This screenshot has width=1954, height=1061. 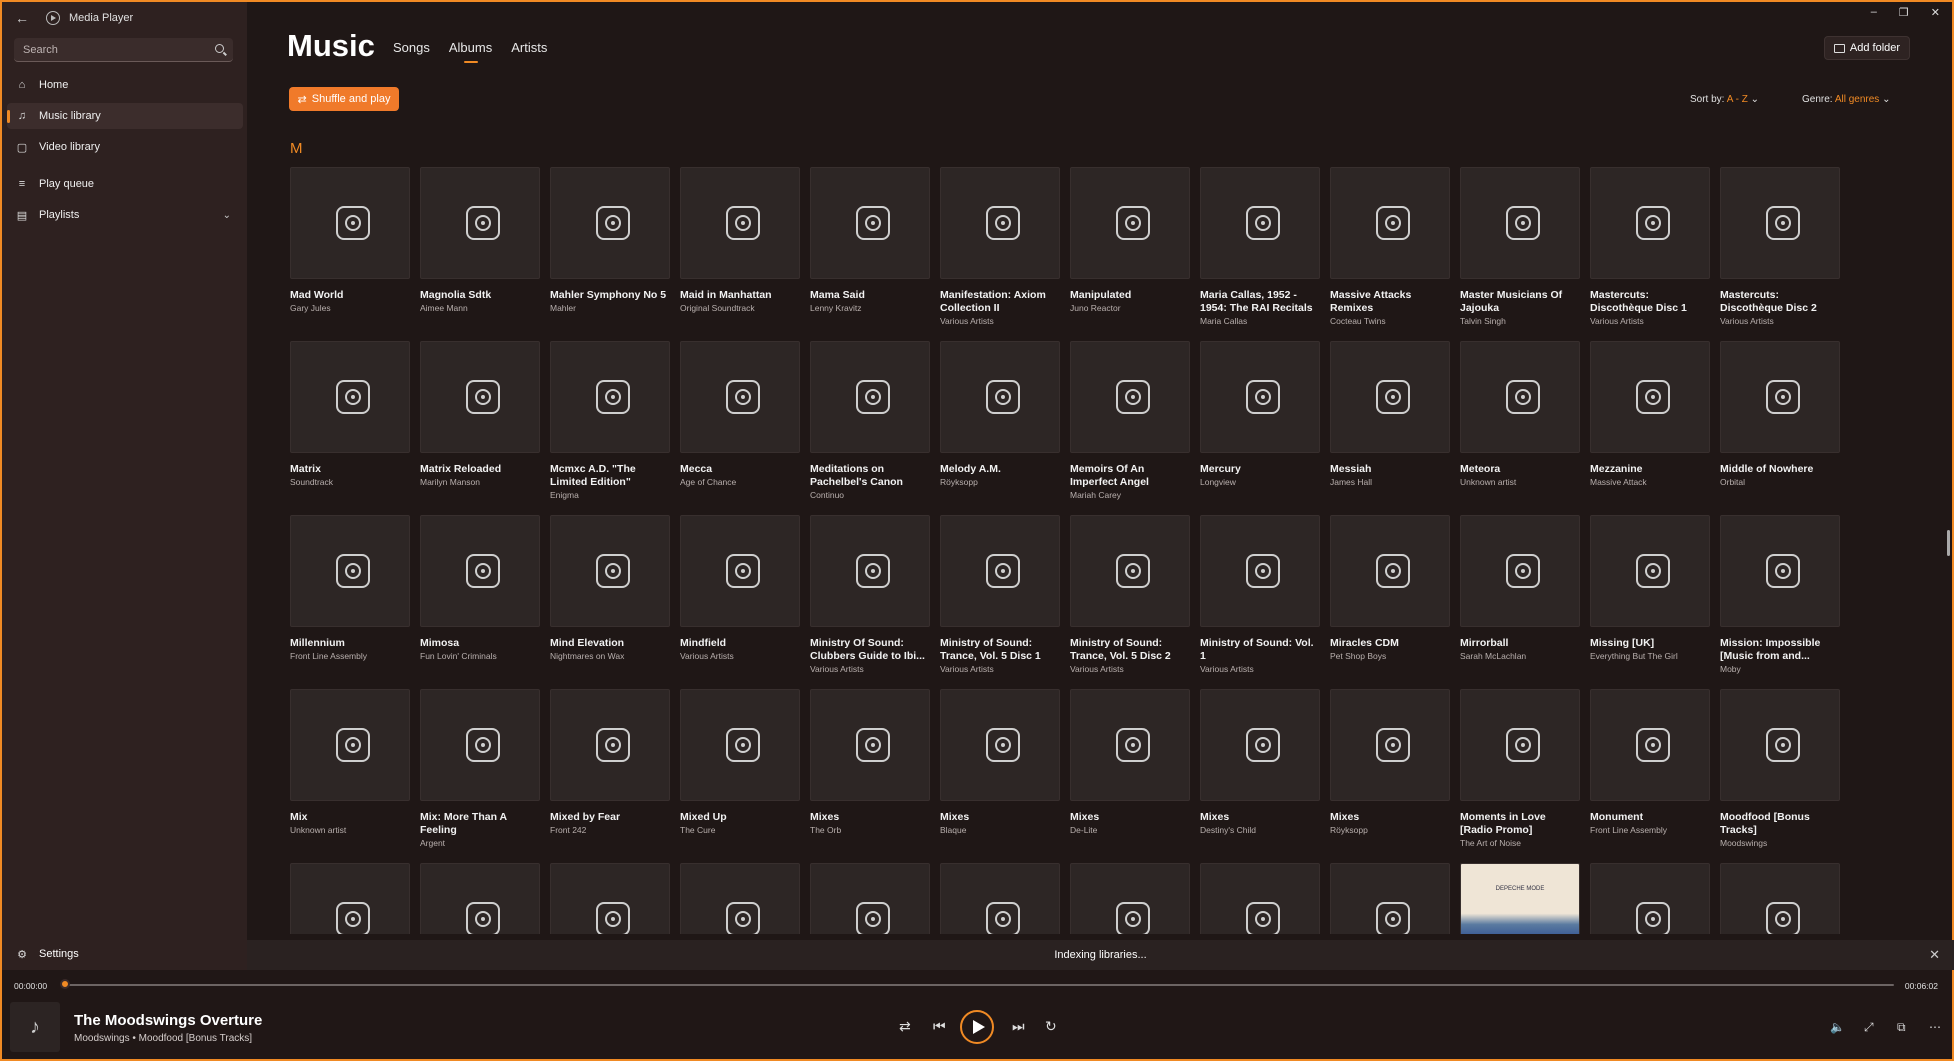 I want to click on back-arrow-icon: ←, so click(x=22, y=18).